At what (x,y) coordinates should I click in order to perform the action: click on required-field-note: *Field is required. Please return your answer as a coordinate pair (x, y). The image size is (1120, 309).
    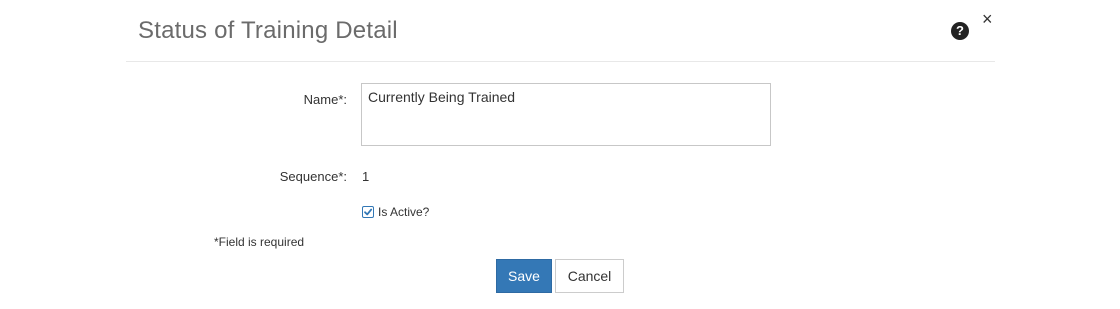
    Looking at the image, I should click on (259, 242).